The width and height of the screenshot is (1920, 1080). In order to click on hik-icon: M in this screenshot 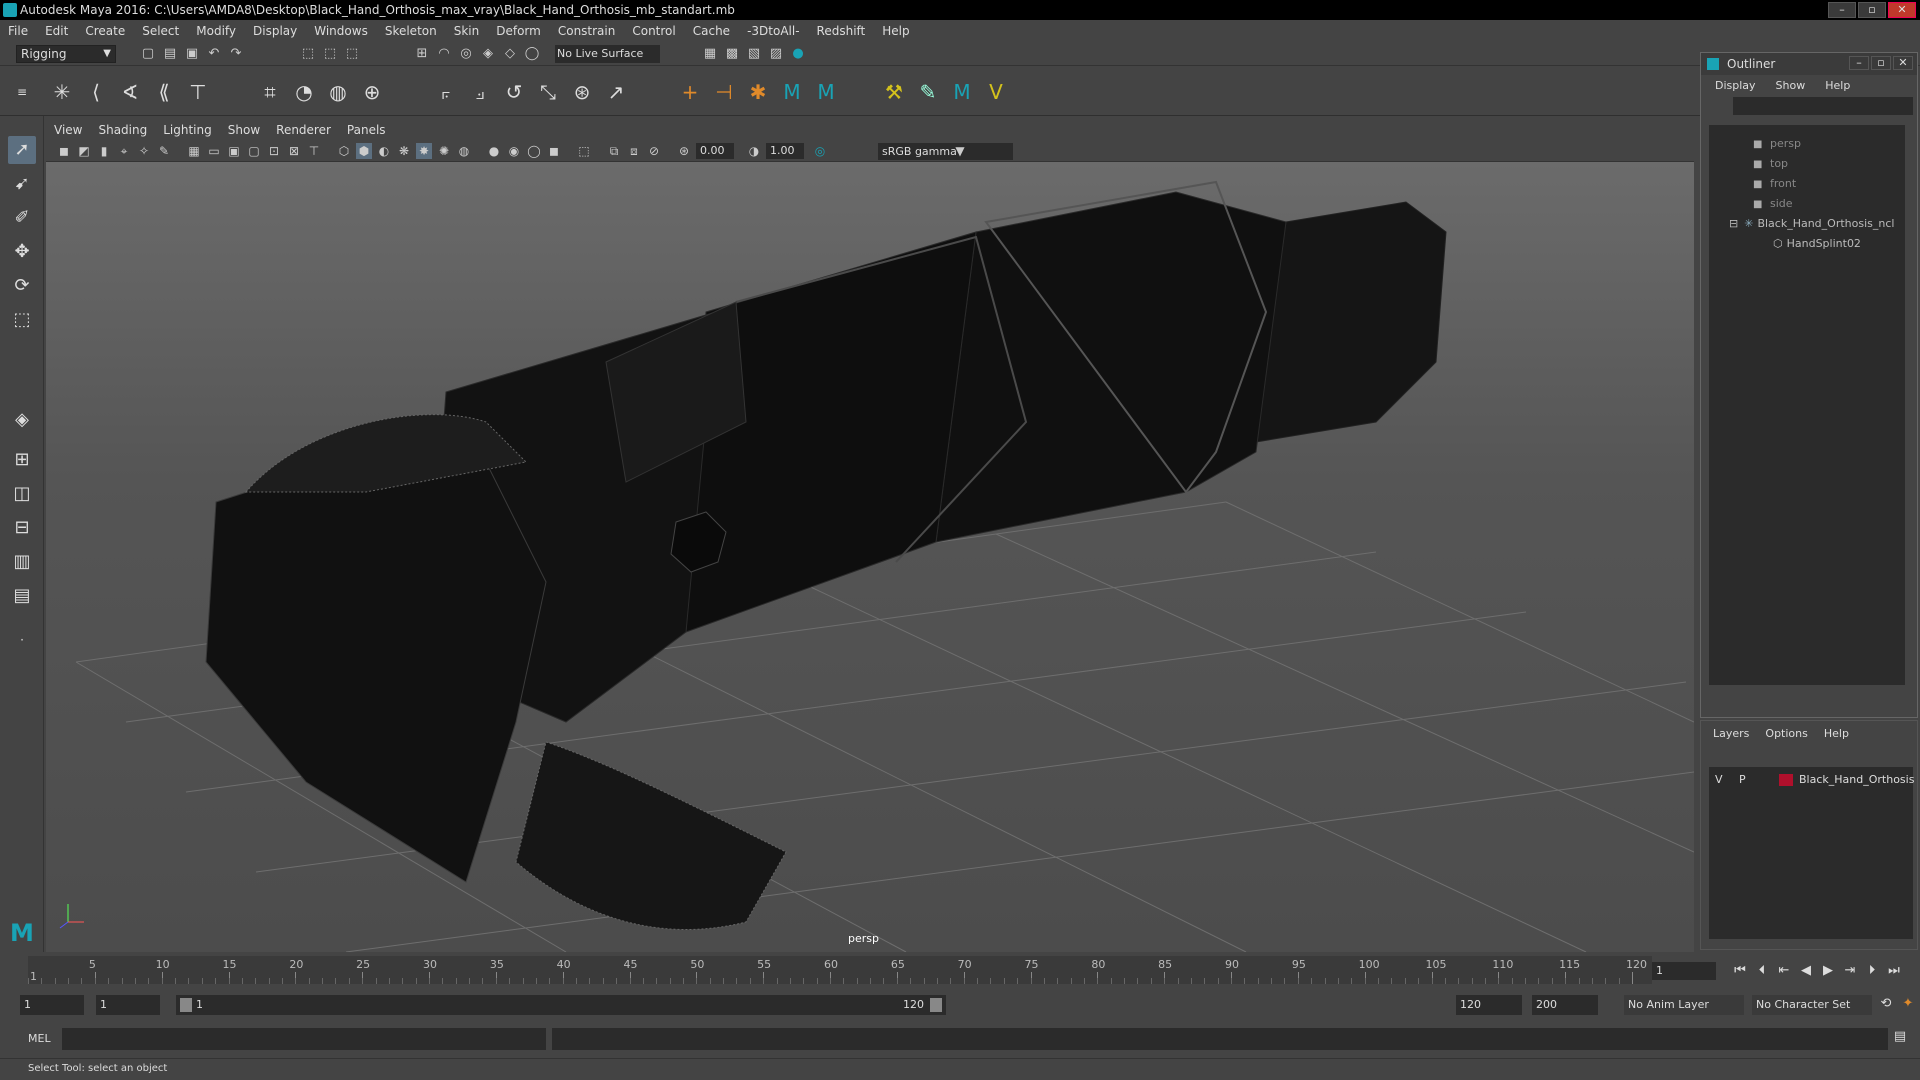, I will do `click(792, 92)`.